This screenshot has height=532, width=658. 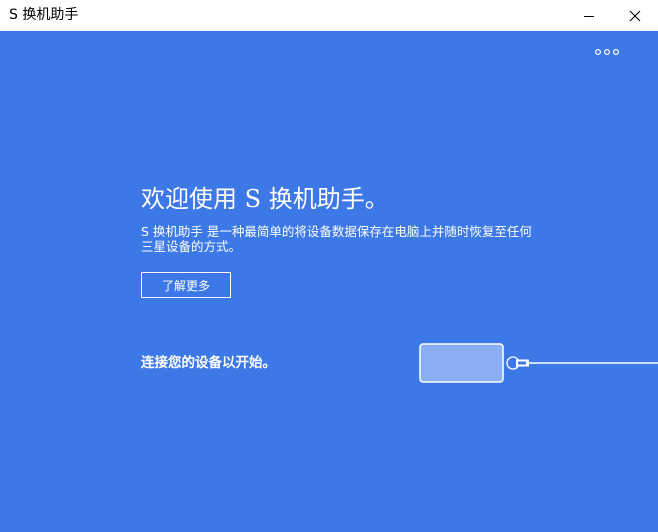 I want to click on close-icon, so click(x=635, y=15).